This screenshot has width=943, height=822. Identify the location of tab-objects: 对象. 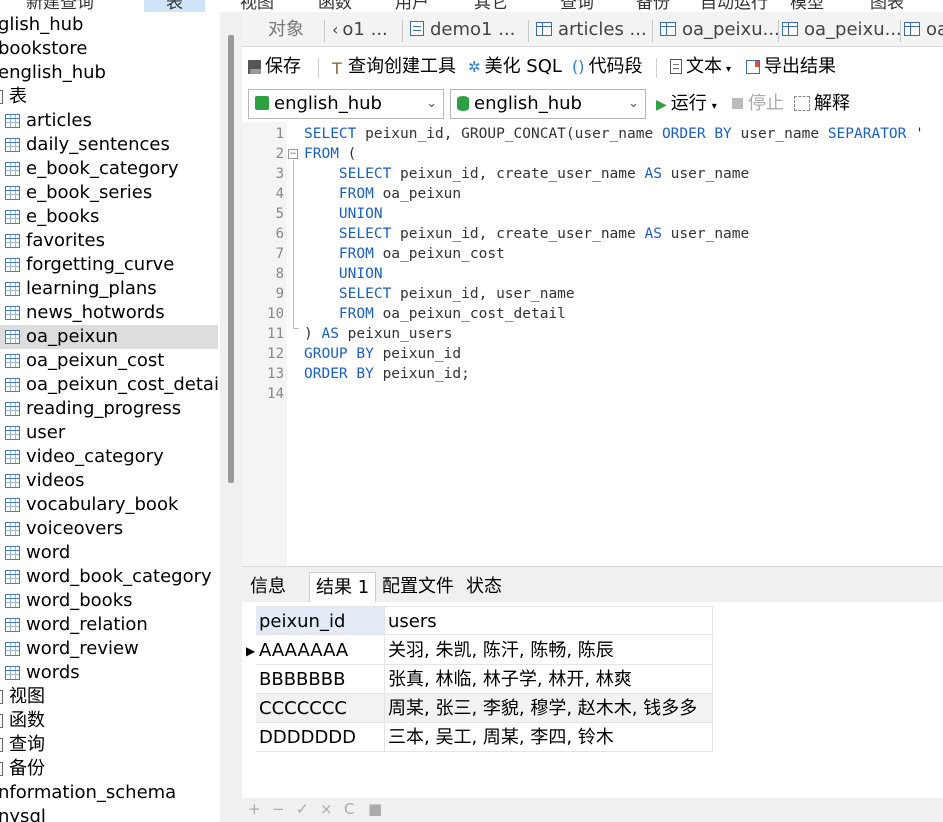
(286, 31).